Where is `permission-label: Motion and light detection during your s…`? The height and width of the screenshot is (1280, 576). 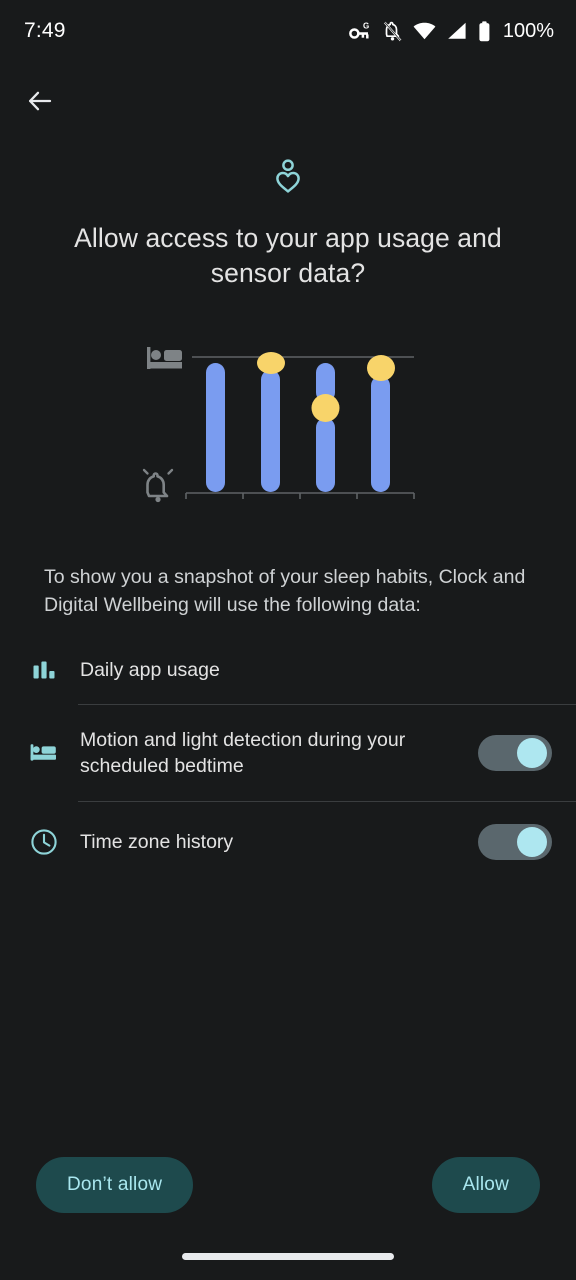
permission-label: Motion and light detection during your s… is located at coordinates (243, 753).